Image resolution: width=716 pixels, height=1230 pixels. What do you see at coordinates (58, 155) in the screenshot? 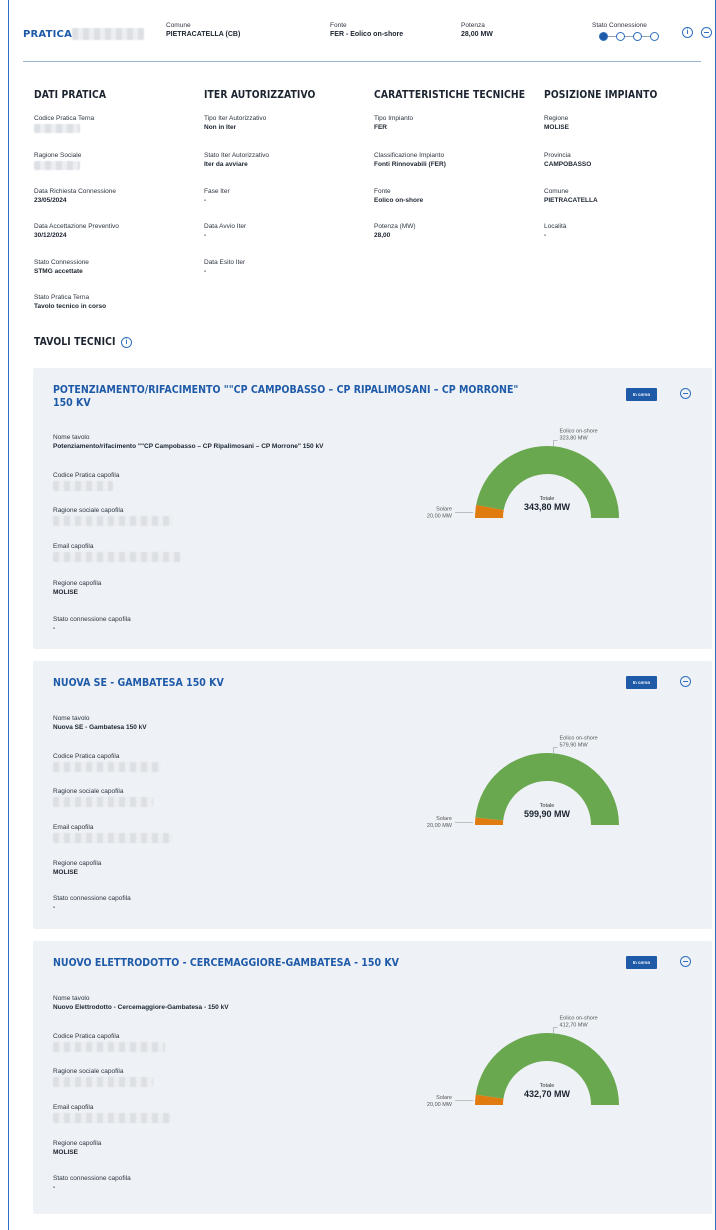
I see `field-label: Ragione Sociale` at bounding box center [58, 155].